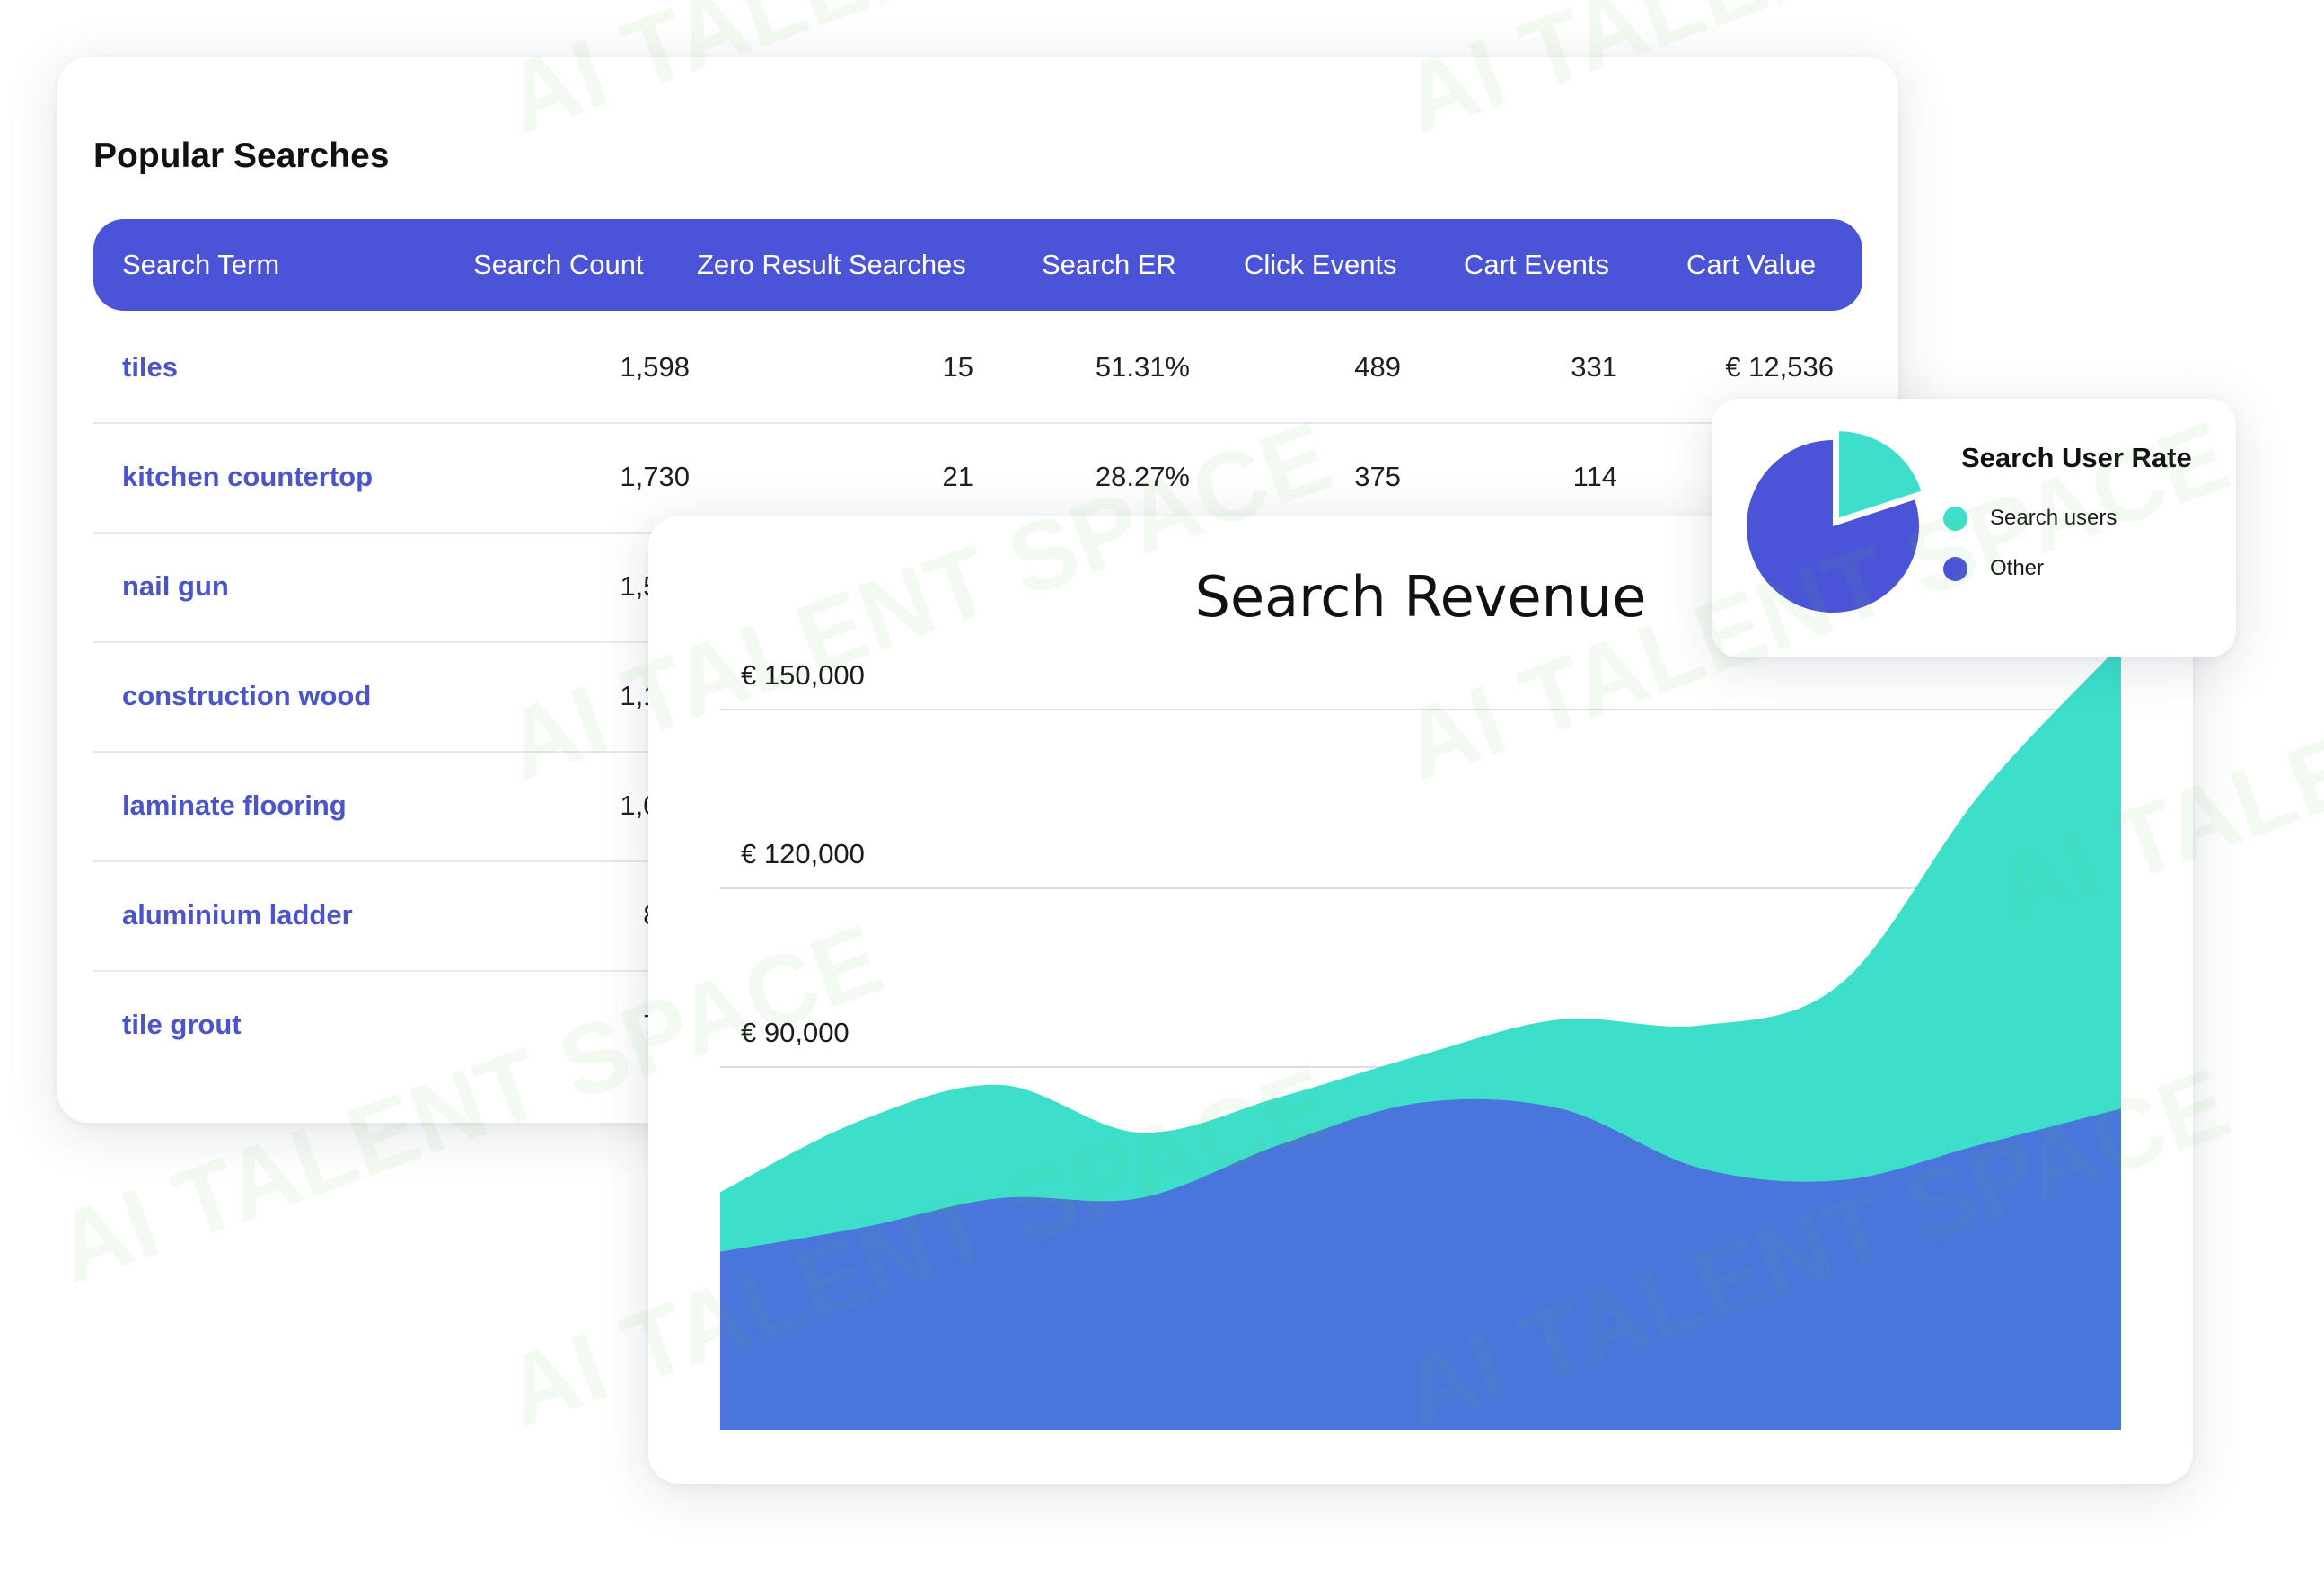 The height and width of the screenshot is (1570, 2324). I want to click on y-tick-label: € 120,000, so click(803, 853).